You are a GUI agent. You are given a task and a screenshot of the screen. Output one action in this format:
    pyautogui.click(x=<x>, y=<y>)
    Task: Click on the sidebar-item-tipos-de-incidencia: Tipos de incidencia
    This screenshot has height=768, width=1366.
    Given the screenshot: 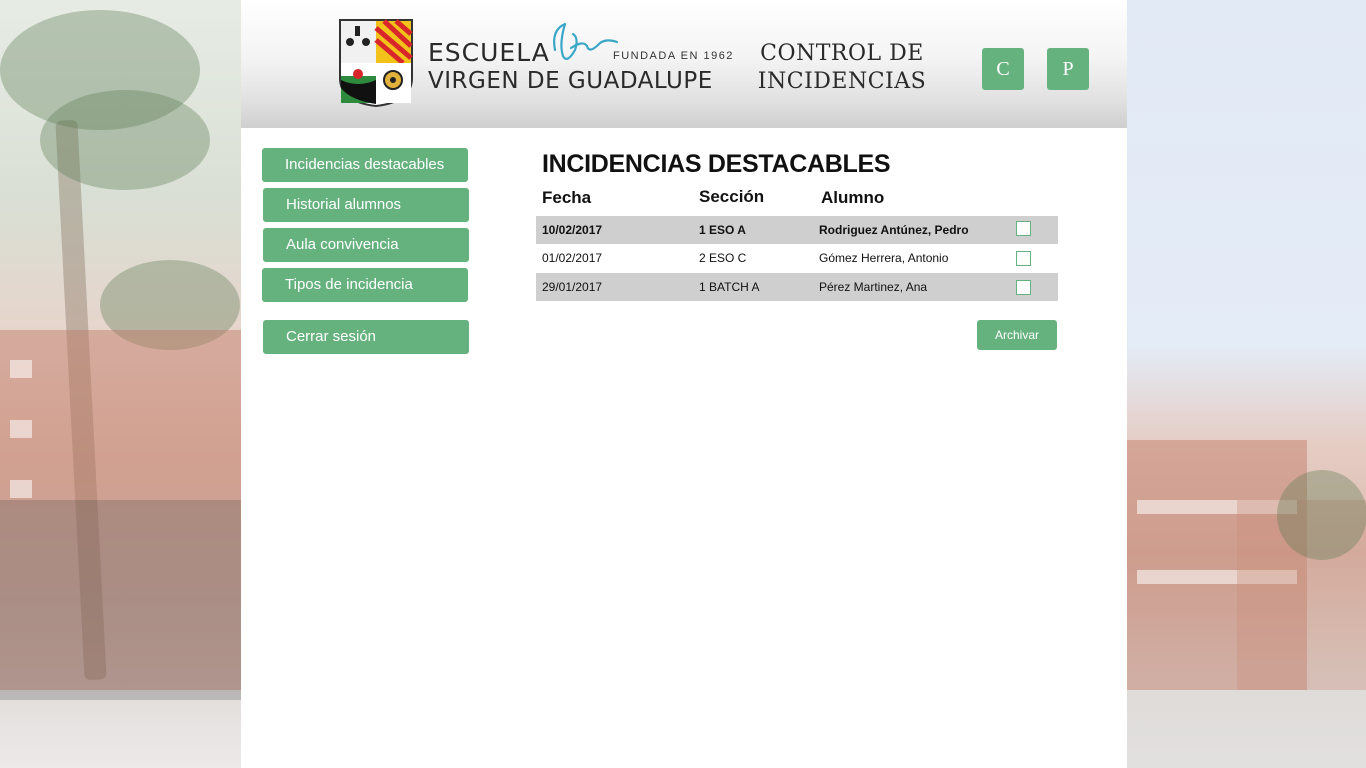 What is the action you would take?
    pyautogui.click(x=365, y=285)
    